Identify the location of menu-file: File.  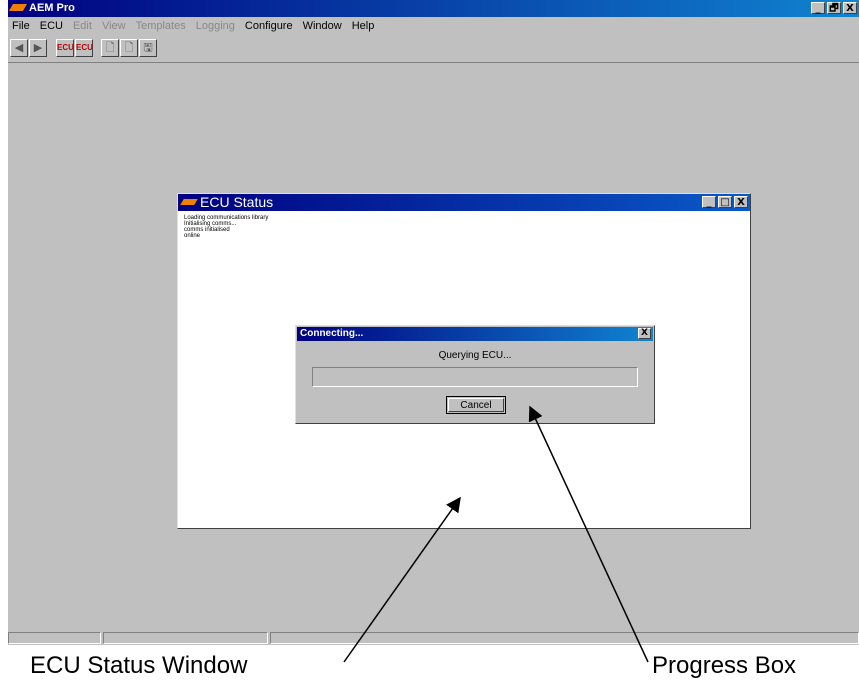
(21, 26).